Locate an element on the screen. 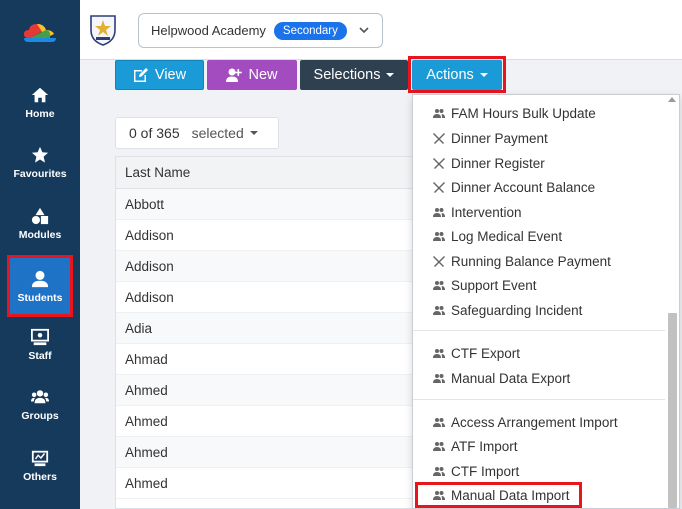 The image size is (682, 509). actions-button: Actions is located at coordinates (457, 75).